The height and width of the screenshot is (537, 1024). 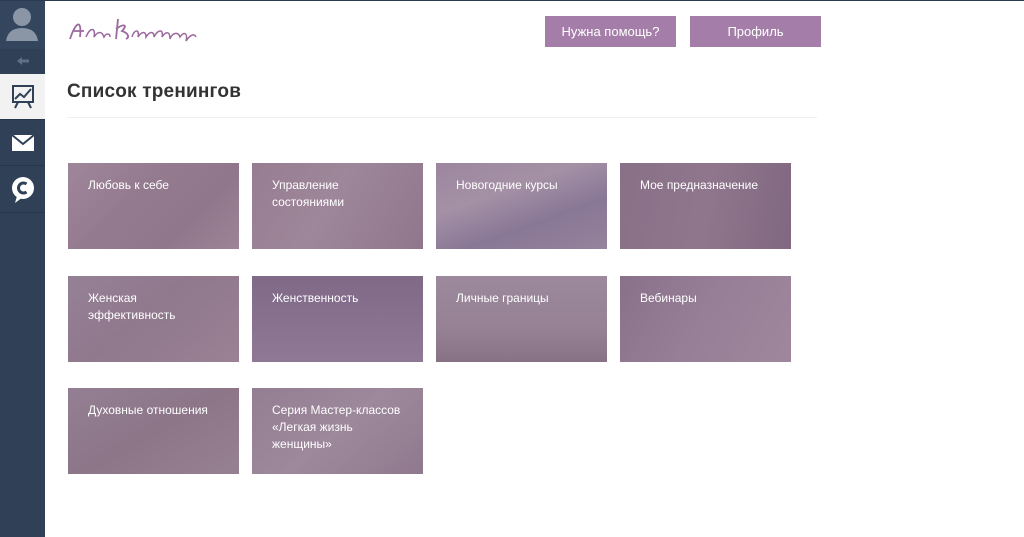 I want to click on user-silhouette-icon, so click(x=22, y=24).